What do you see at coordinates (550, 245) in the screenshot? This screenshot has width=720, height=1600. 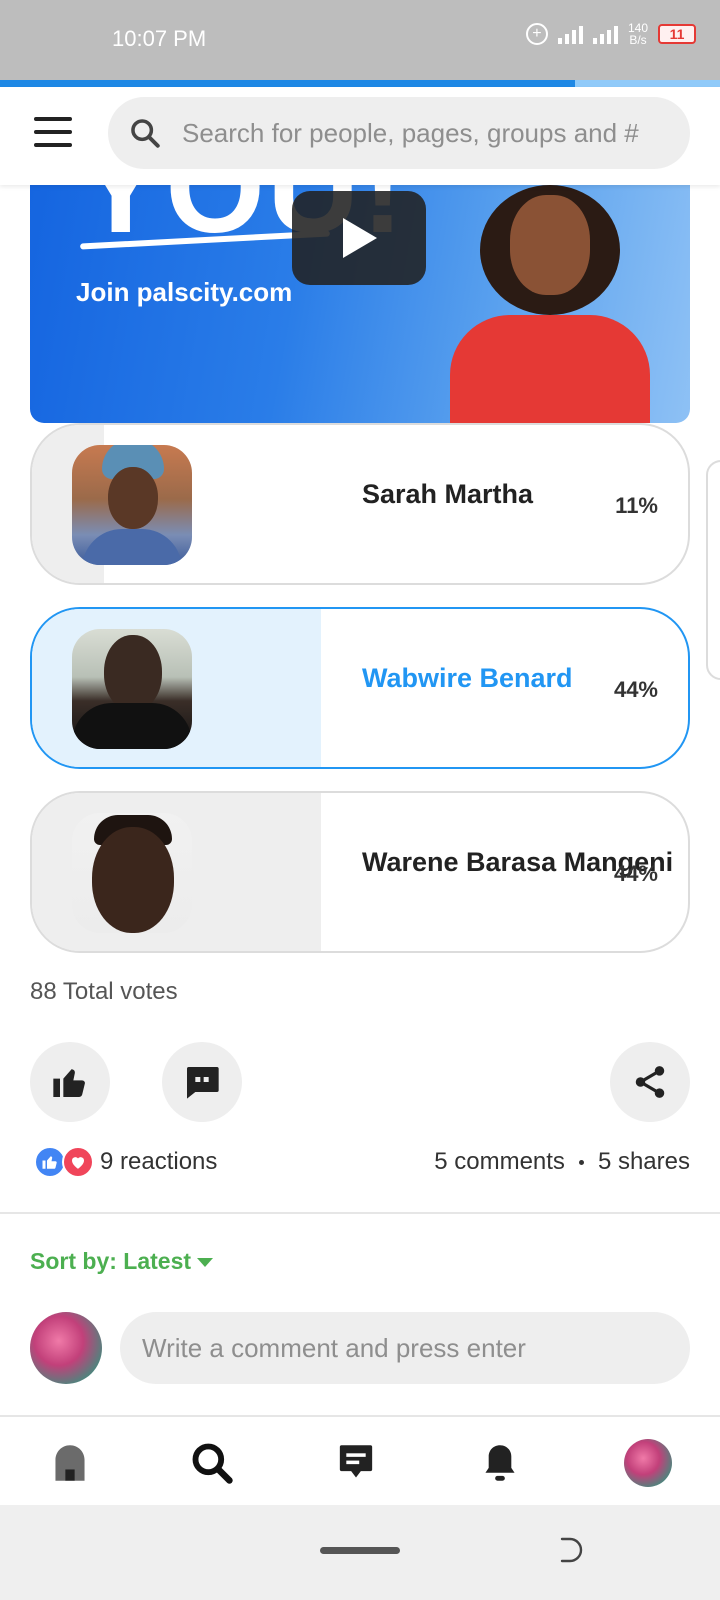 I see `banner-person-face` at bounding box center [550, 245].